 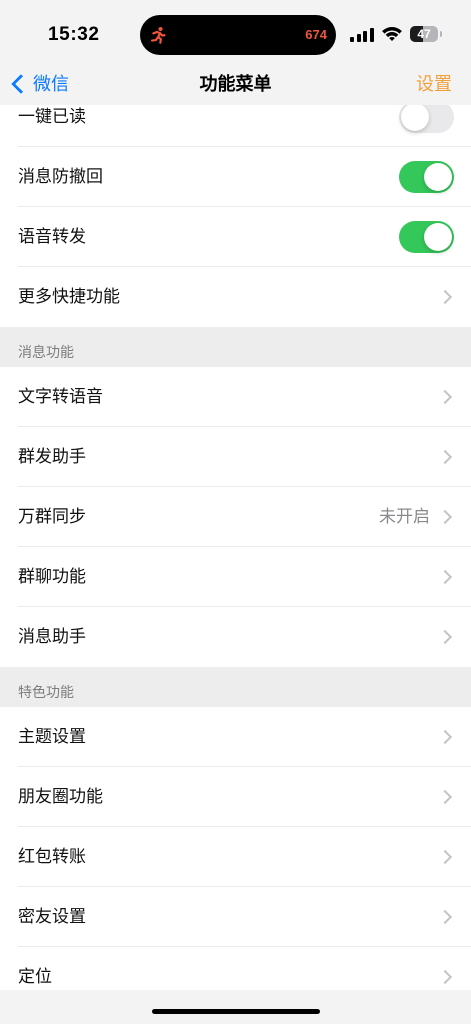 I want to click on row-label: 密友设置, so click(x=52, y=916).